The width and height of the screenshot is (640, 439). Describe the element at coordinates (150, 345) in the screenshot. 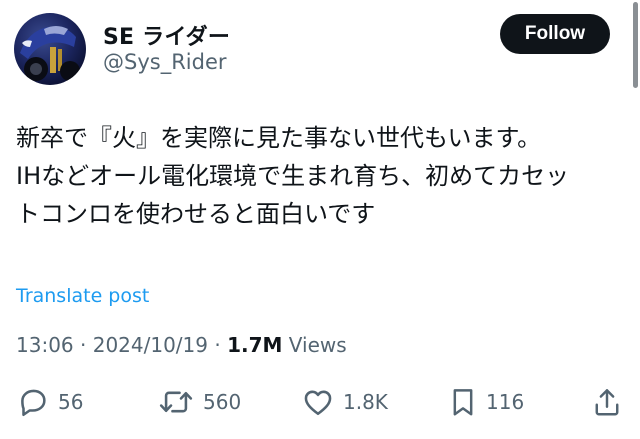

I see `tweet-date: 2024/10/19` at that location.